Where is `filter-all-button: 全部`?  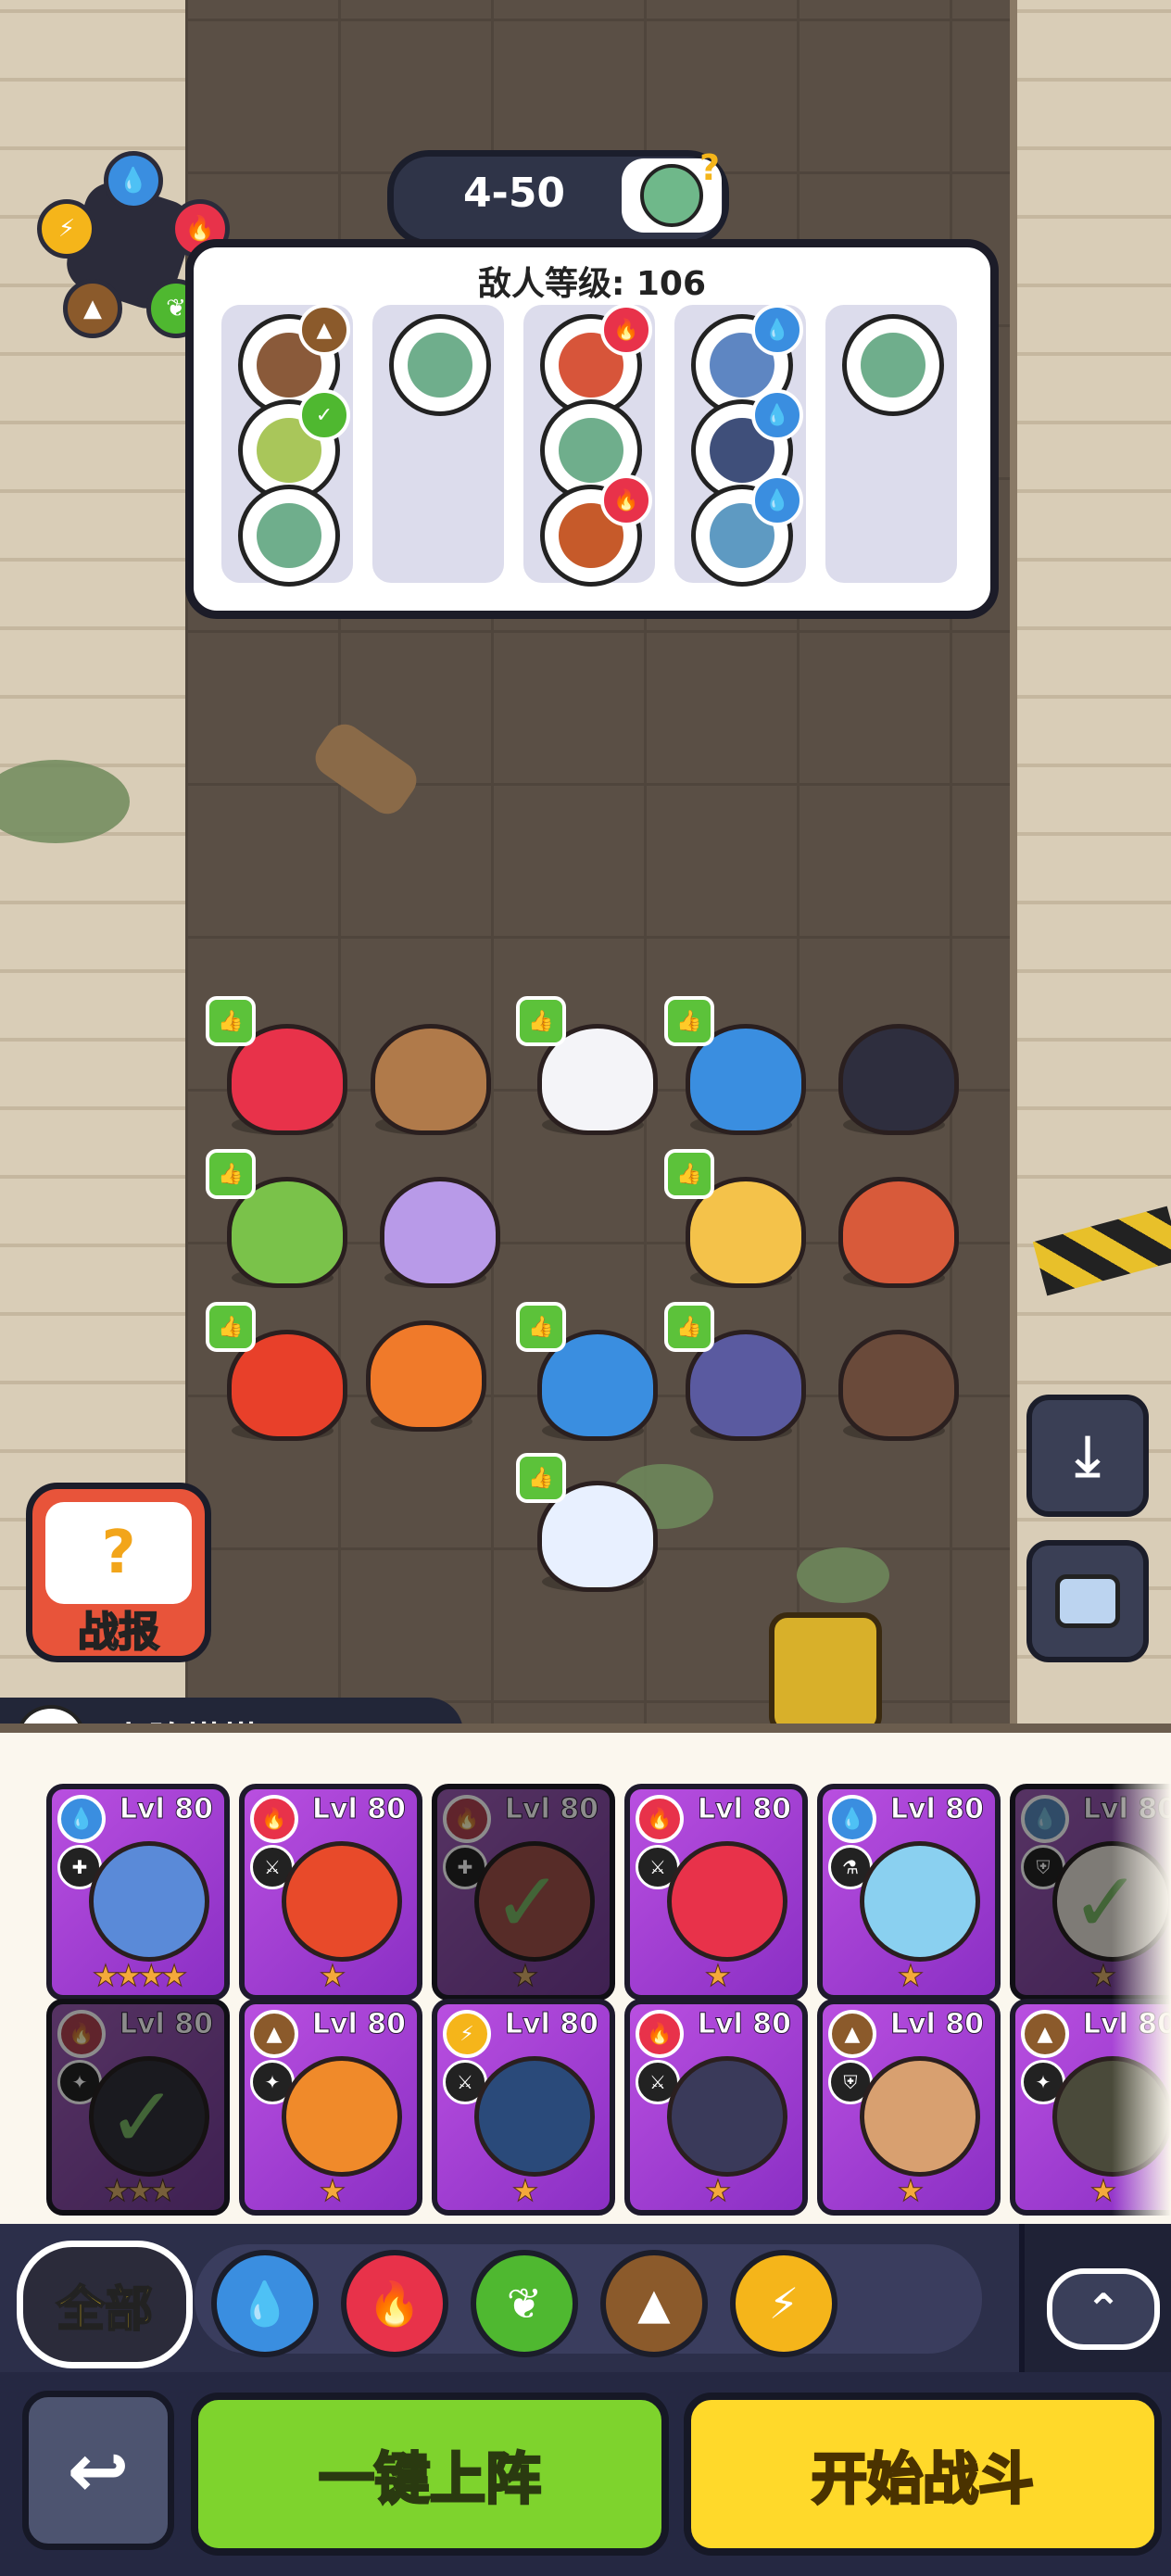
filter-all-button: 全部 is located at coordinates (105, 2304).